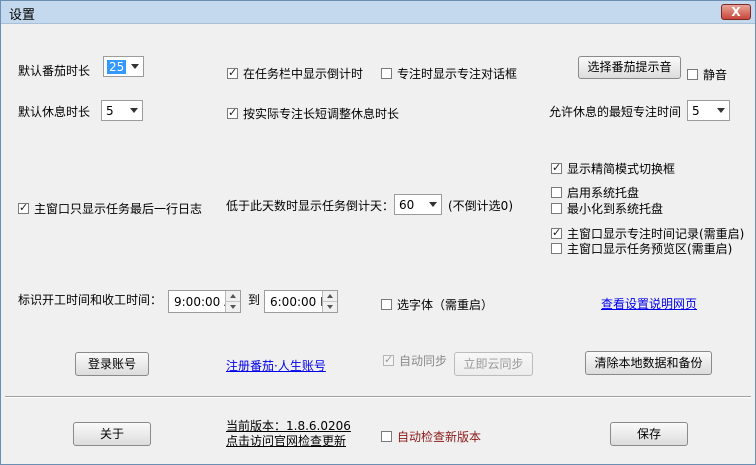 The image size is (756, 465). What do you see at coordinates (407, 205) in the screenshot?
I see `countdown-days-value: 60` at bounding box center [407, 205].